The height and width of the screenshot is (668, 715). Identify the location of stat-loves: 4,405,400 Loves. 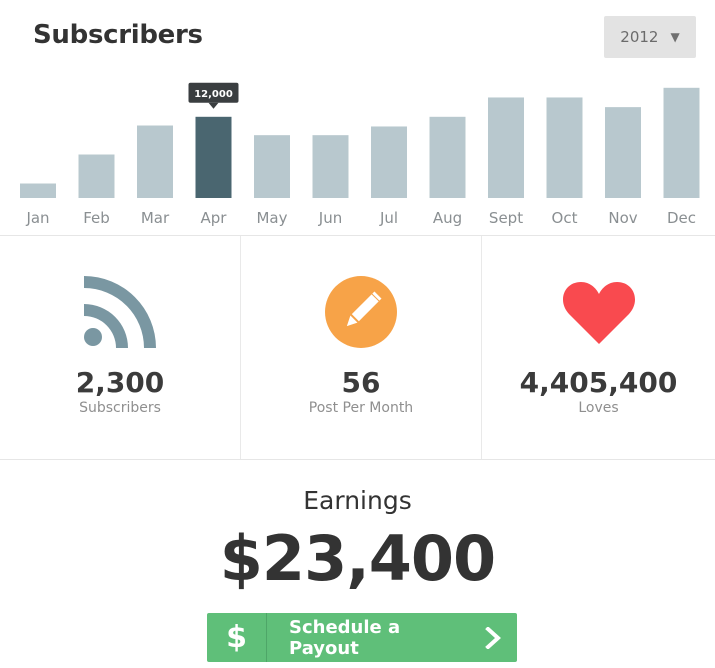
(598, 347).